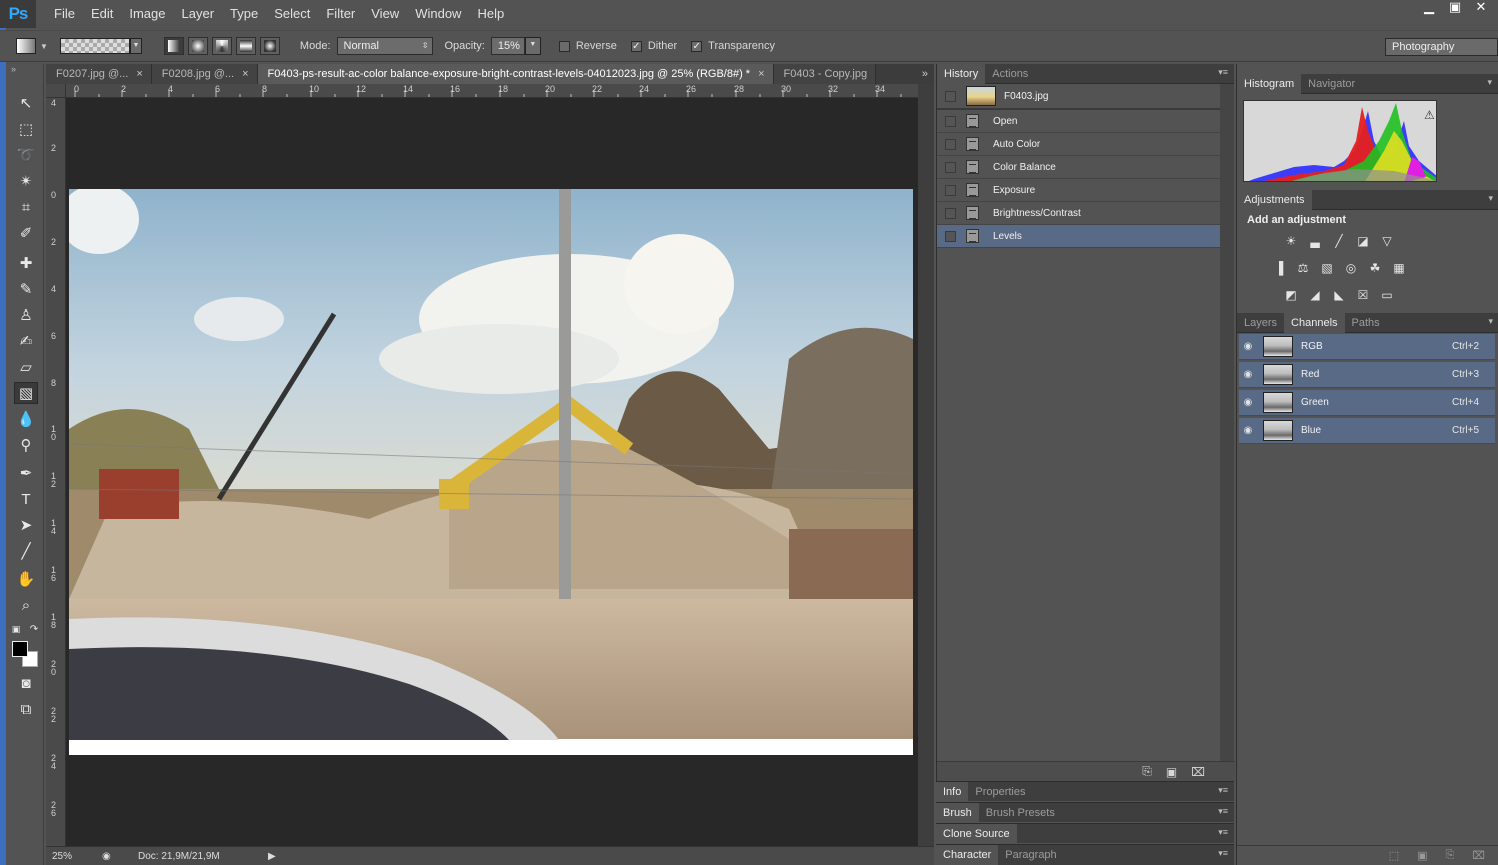 The height and width of the screenshot is (865, 1498). I want to click on tab-properties: Properties, so click(1000, 792).